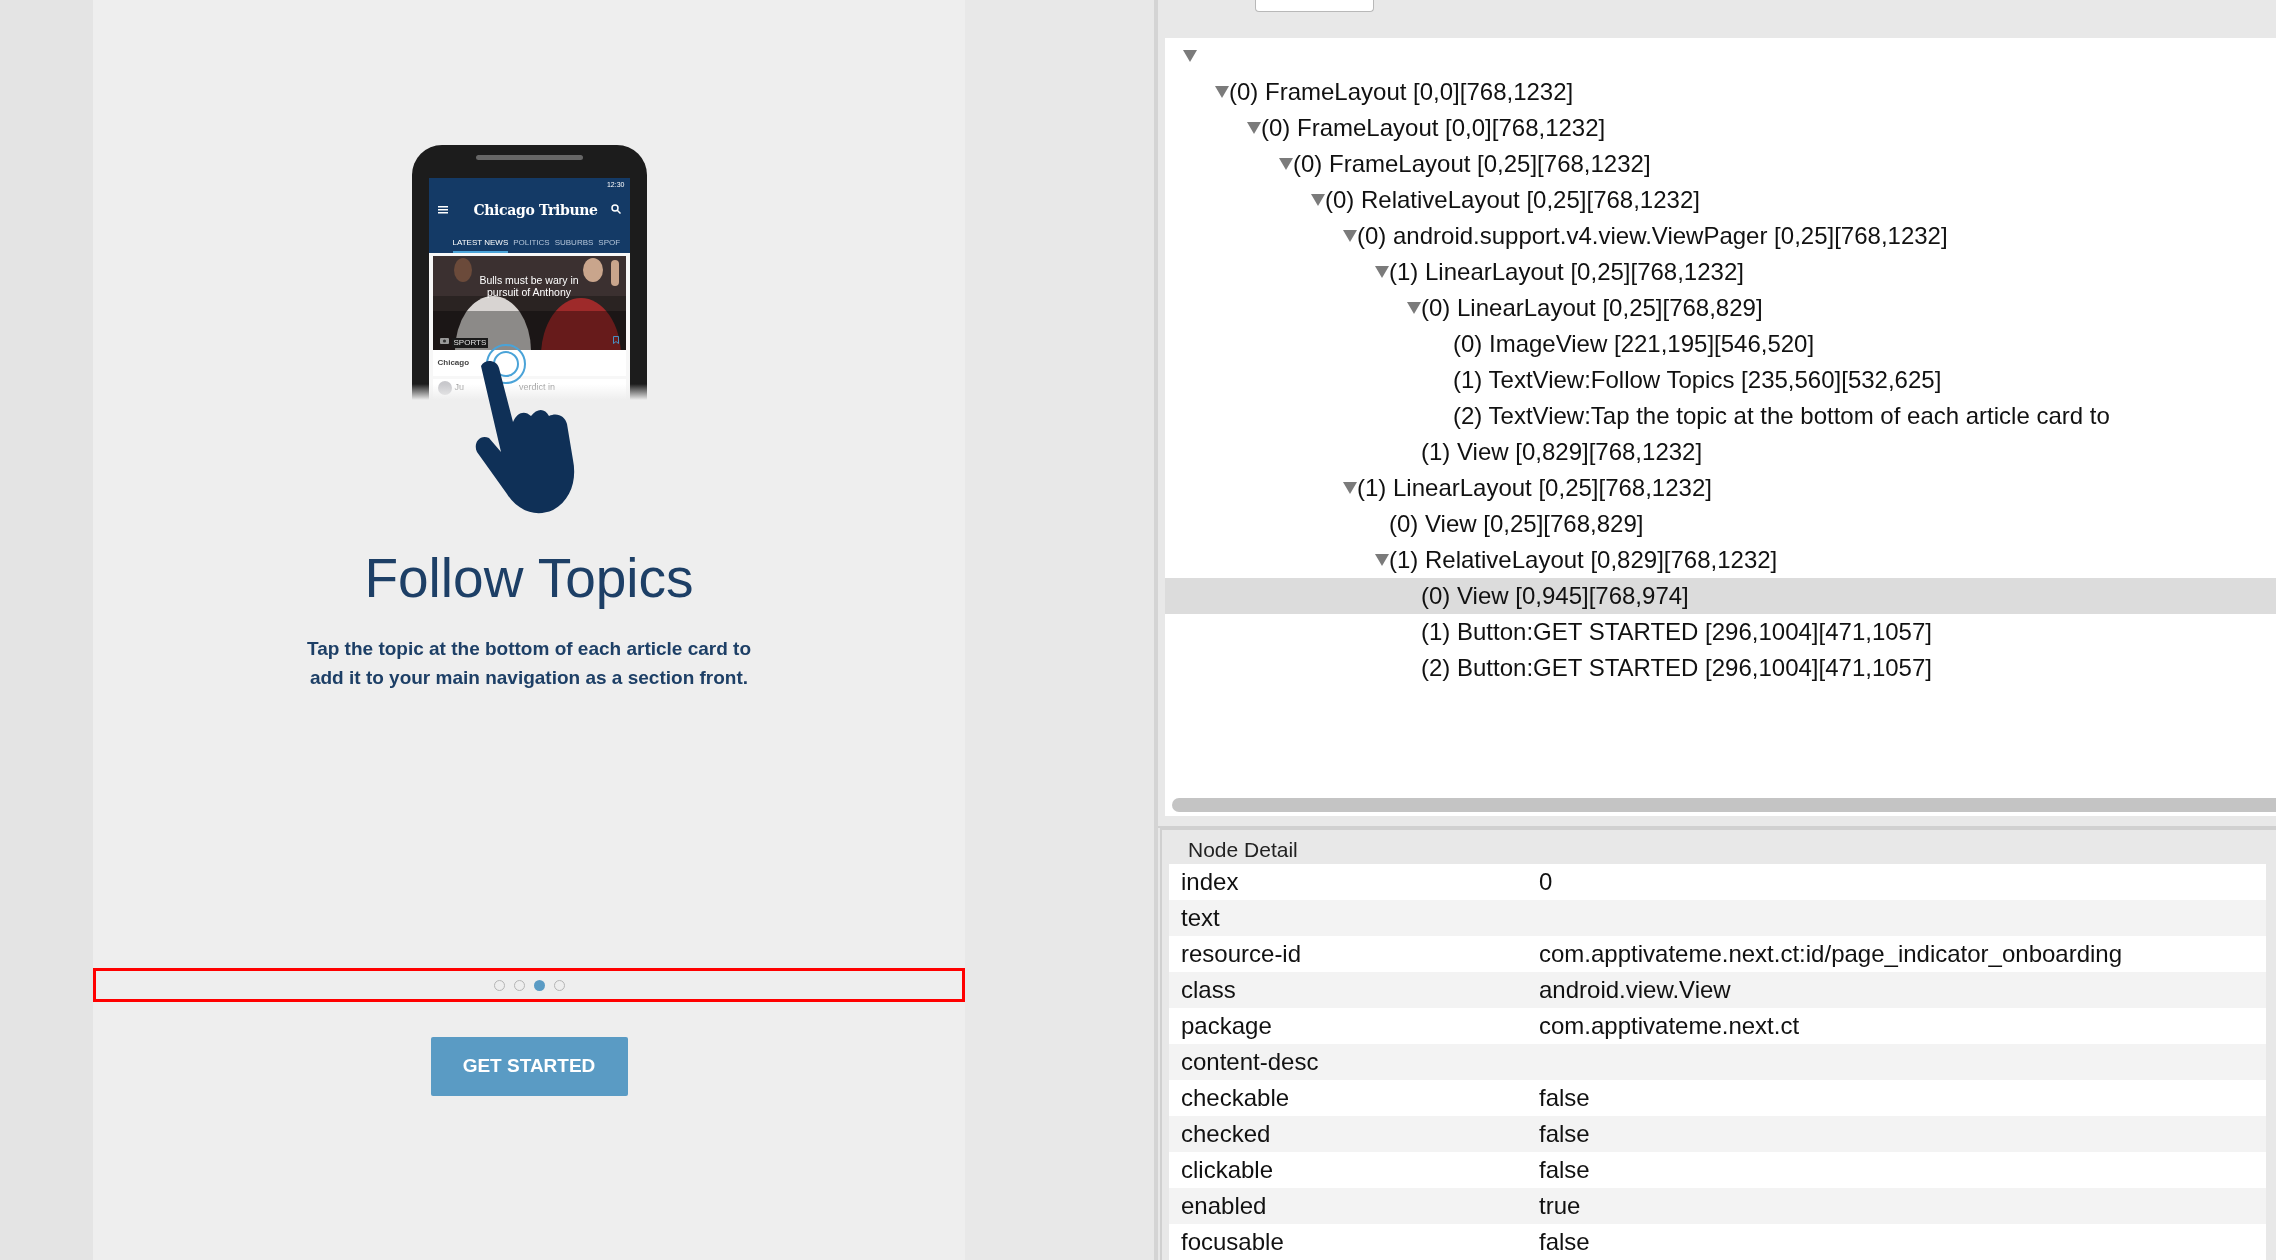  I want to click on property-value: true, so click(1560, 1206).